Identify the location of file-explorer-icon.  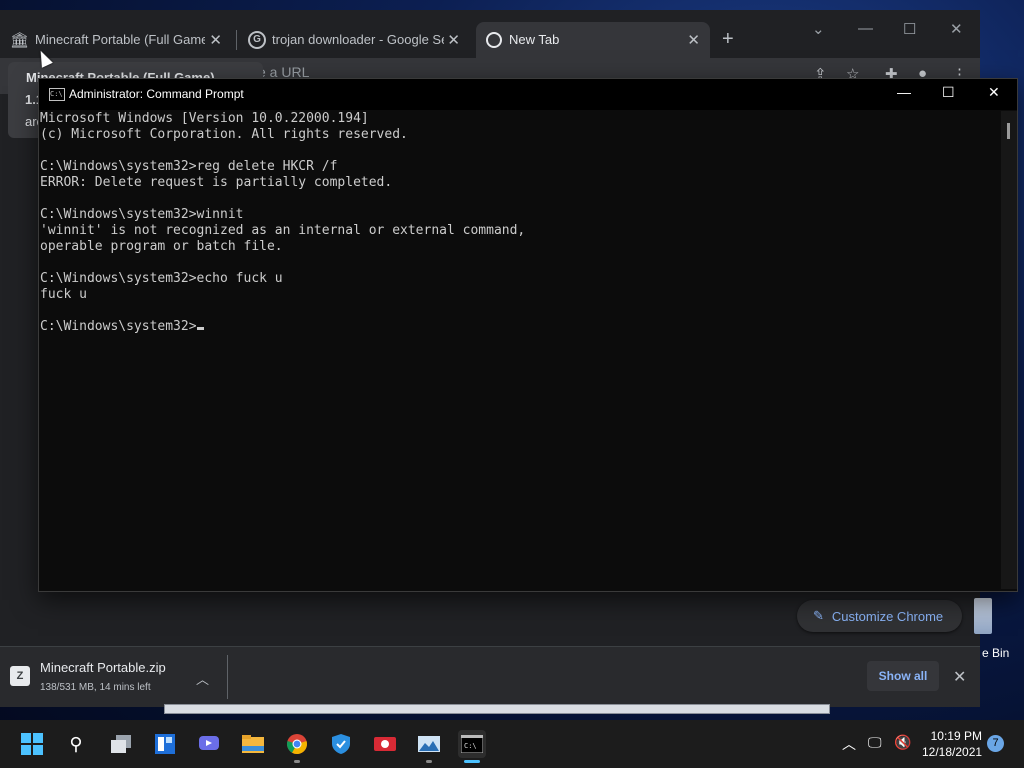
(253, 744).